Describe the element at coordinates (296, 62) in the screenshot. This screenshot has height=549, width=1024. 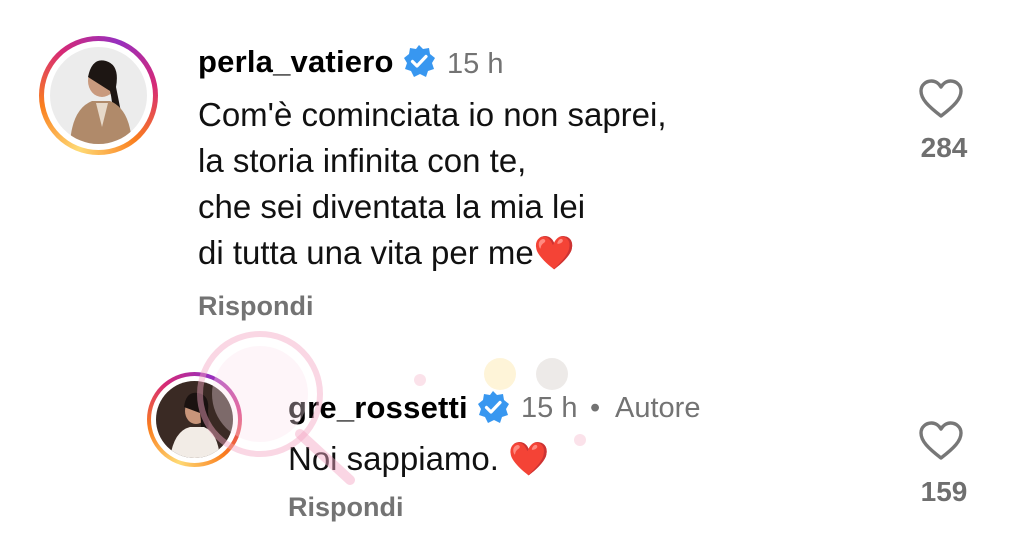
I see `comment-username: perla_vatiero` at that location.